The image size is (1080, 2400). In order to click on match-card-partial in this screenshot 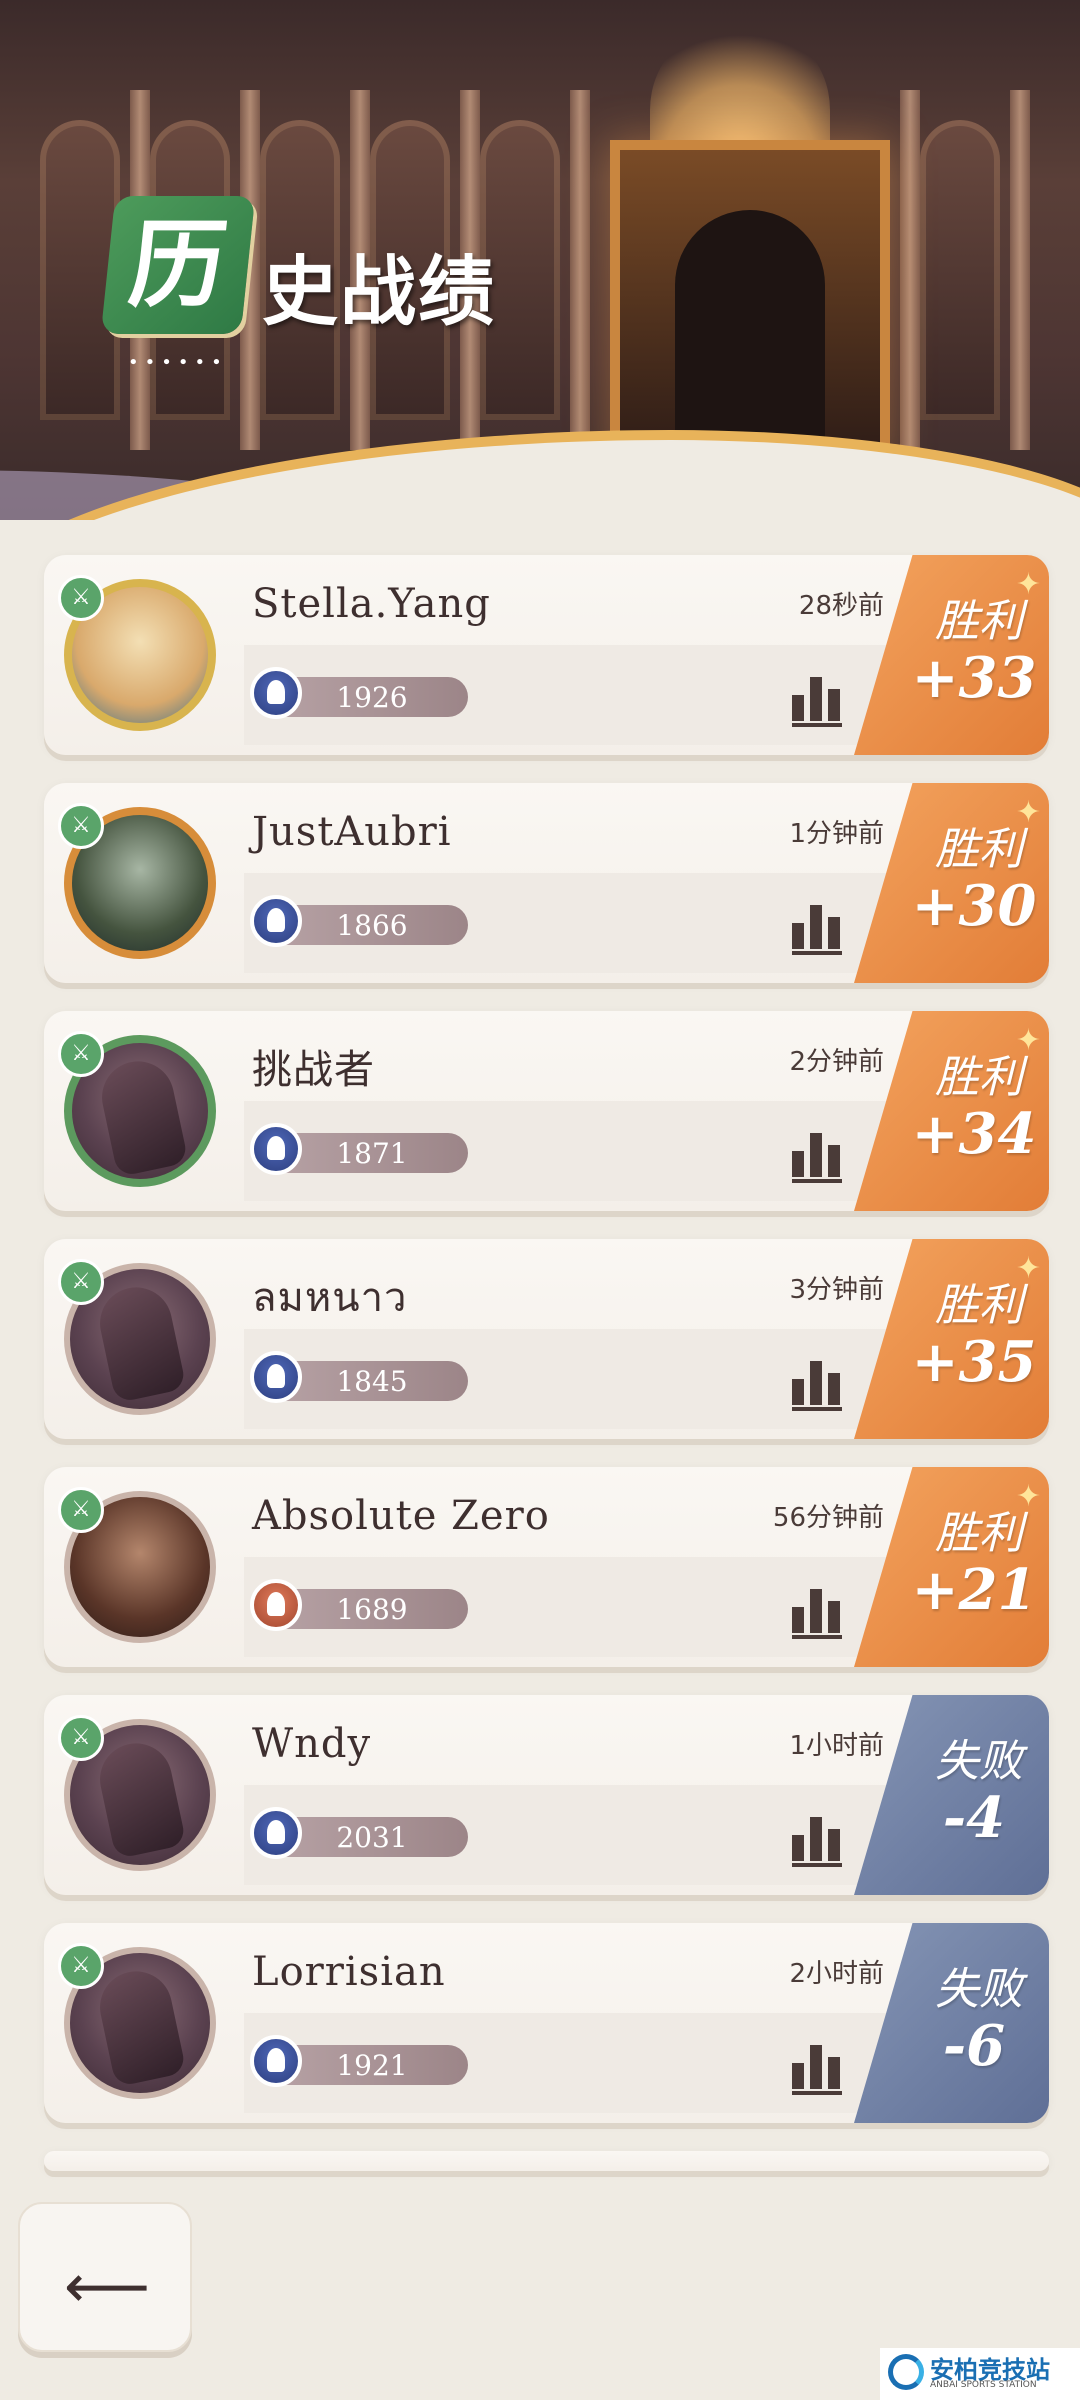, I will do `click(546, 2161)`.